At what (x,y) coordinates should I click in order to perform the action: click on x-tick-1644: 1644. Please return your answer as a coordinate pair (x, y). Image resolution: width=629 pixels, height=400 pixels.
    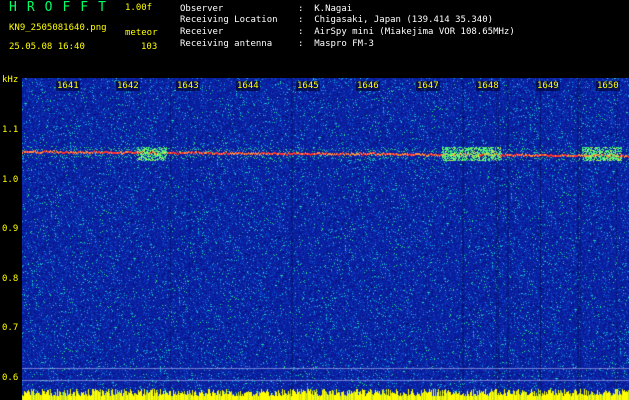
    Looking at the image, I should click on (248, 86).